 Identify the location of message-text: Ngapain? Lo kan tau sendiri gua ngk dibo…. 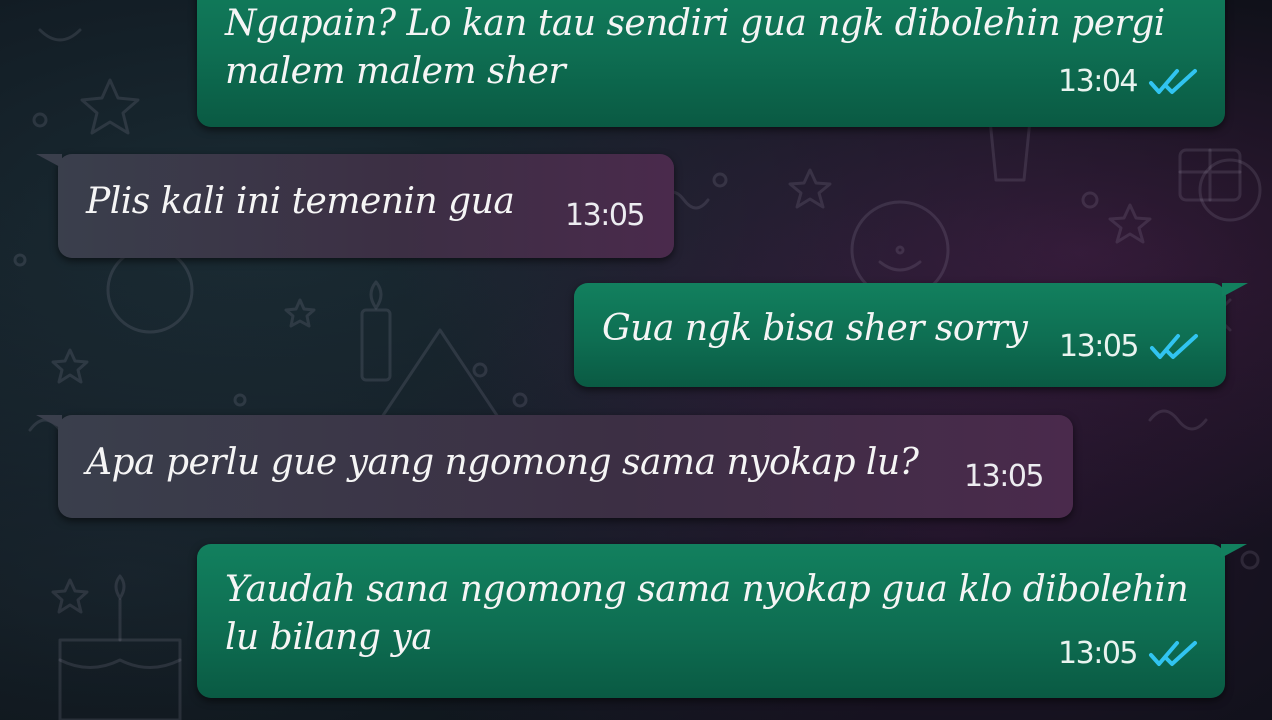
(695, 47).